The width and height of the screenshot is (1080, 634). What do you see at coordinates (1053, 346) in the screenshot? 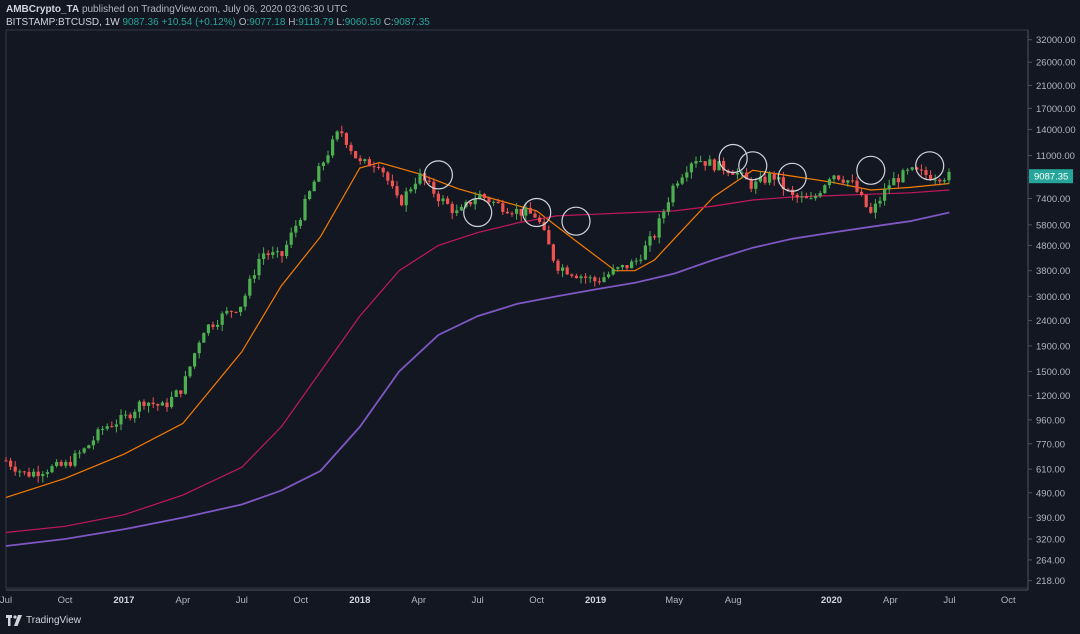
I see `price-tick-label: 1900.00` at bounding box center [1053, 346].